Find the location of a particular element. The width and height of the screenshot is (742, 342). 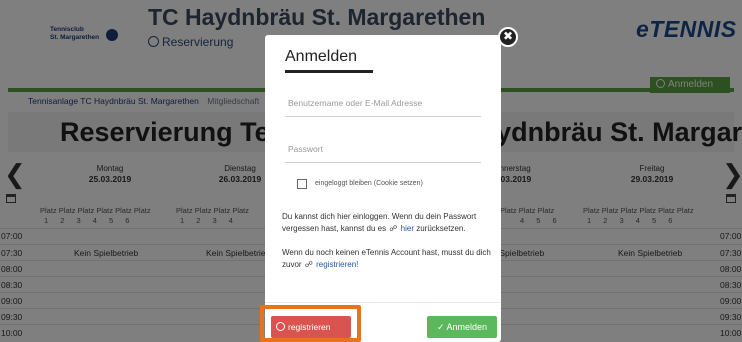

login-button: ✓ Anmelden is located at coordinates (462, 327).